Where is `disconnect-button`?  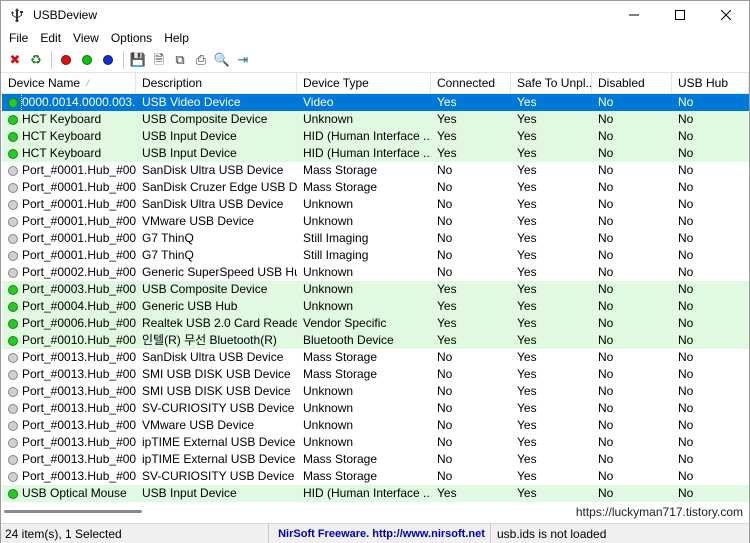
disconnect-button is located at coordinates (66, 60).